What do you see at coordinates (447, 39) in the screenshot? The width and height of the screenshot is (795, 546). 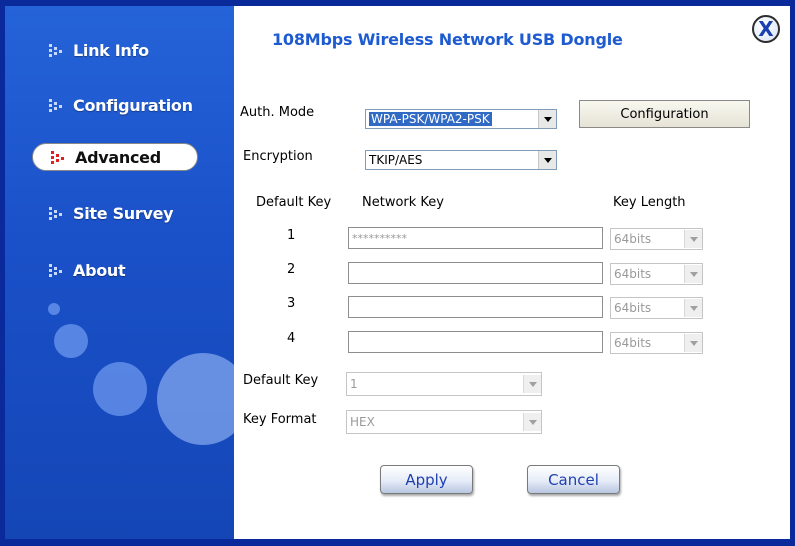 I see `window-title: 108Mbps Wireless Network USB Dongle` at bounding box center [447, 39].